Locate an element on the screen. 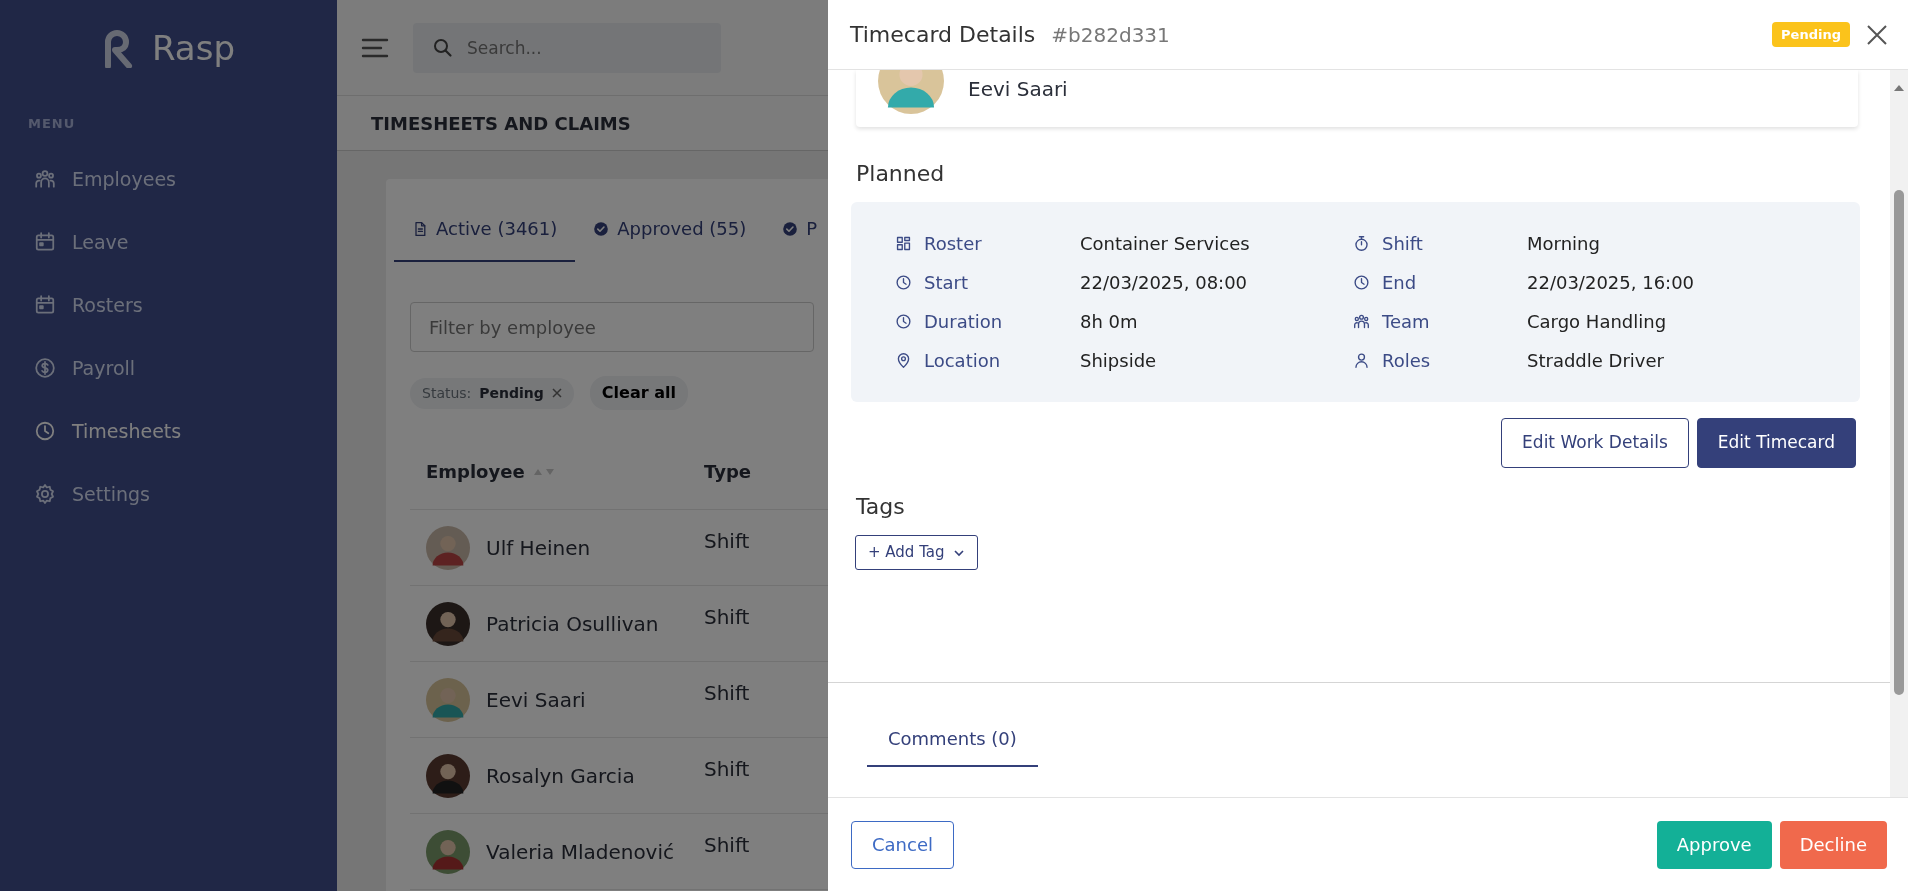  section-title: Tags is located at coordinates (881, 507).